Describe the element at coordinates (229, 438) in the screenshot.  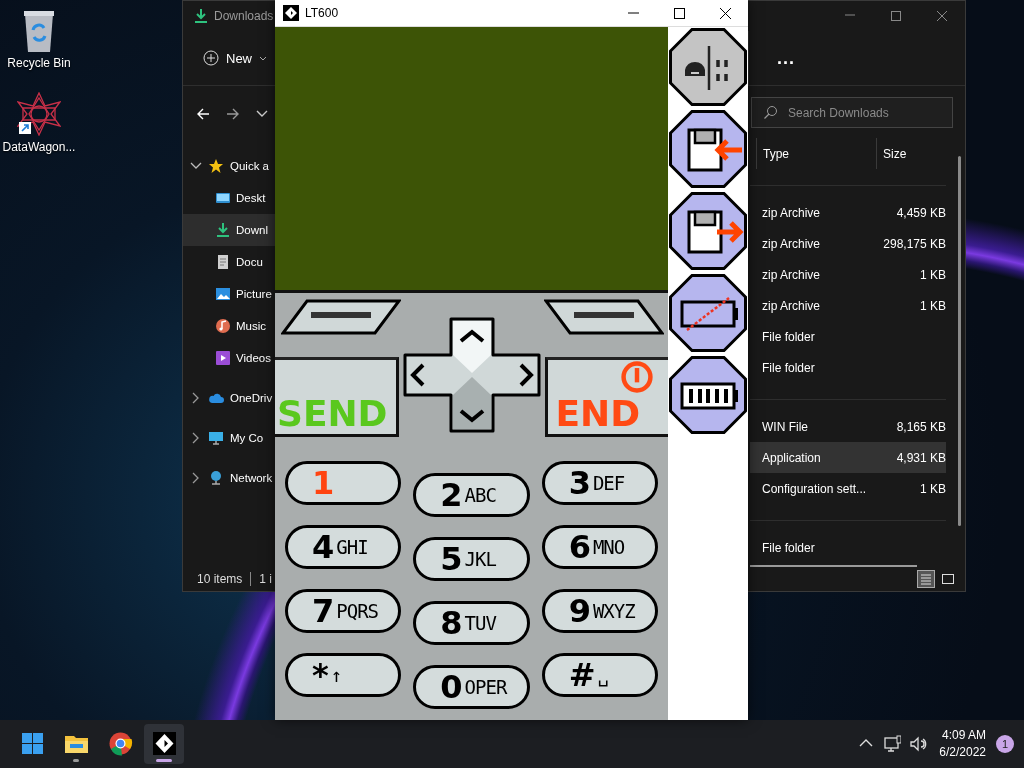
I see `nav-item: My Co` at that location.